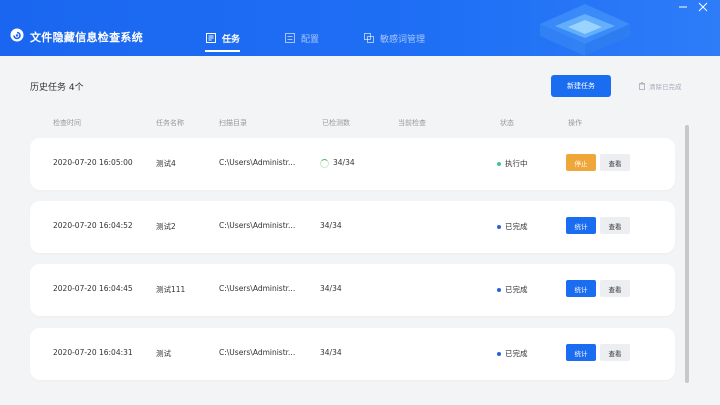 The image size is (720, 405). What do you see at coordinates (290, 38) in the screenshot?
I see `config-icon` at bounding box center [290, 38].